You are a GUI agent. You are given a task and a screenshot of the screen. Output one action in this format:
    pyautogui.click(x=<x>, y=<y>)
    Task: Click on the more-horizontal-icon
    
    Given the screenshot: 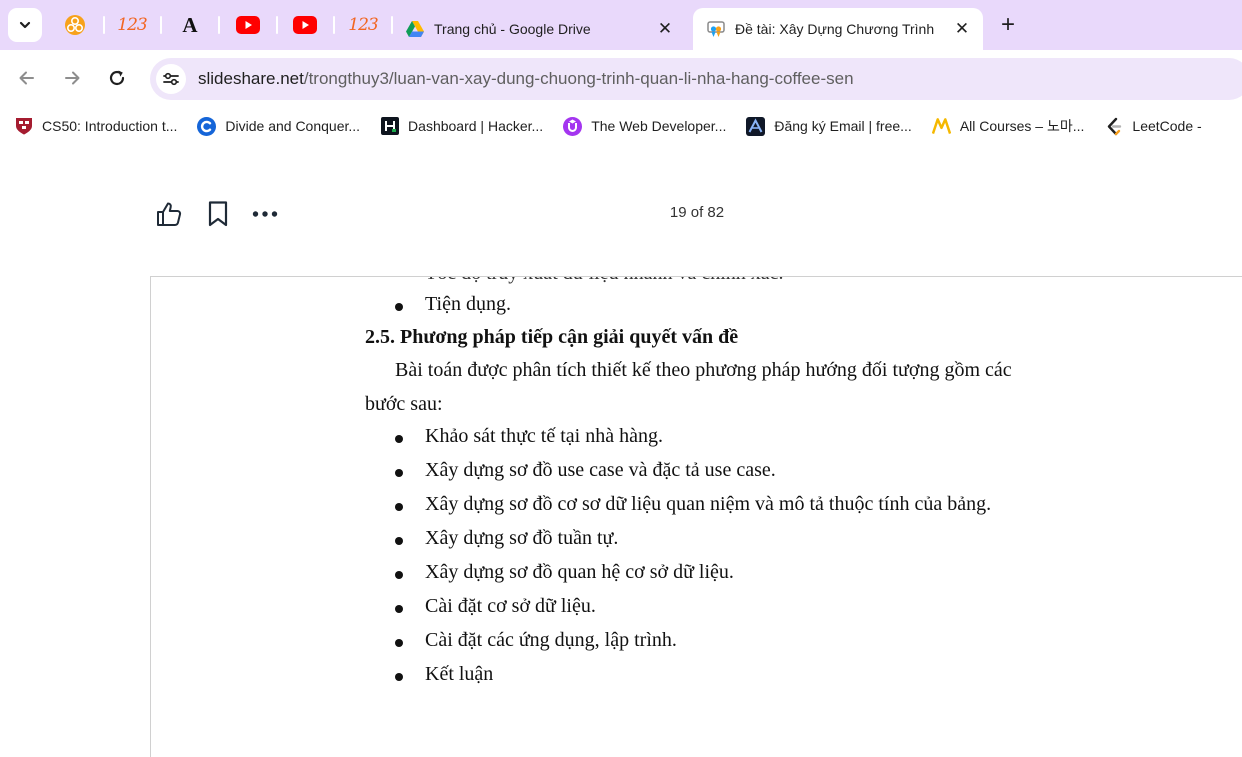 What is the action you would take?
    pyautogui.click(x=265, y=214)
    